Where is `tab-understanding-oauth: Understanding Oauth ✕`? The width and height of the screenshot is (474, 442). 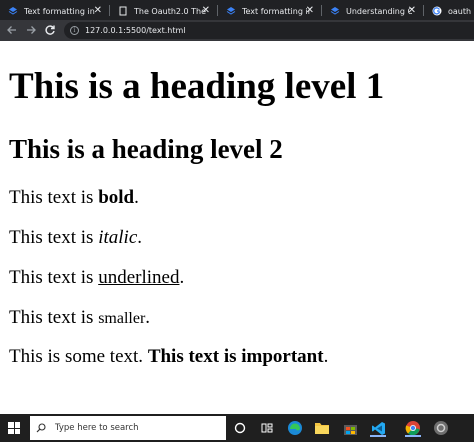
tab-understanding-oauth: Understanding Oauth ✕ is located at coordinates (372, 11).